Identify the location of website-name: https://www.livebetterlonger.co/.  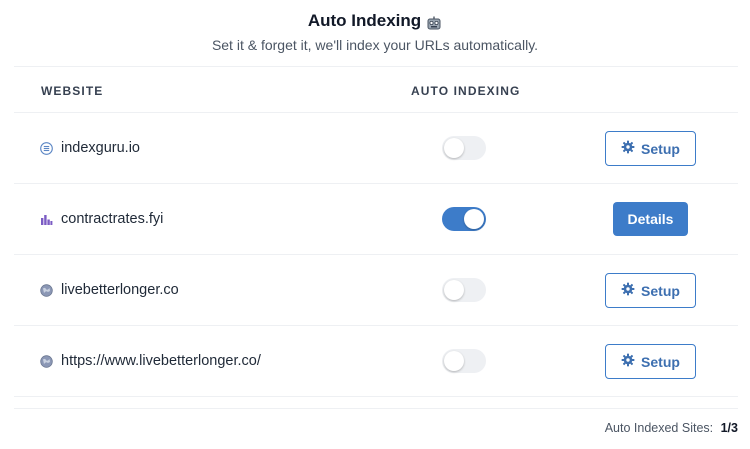
(161, 361).